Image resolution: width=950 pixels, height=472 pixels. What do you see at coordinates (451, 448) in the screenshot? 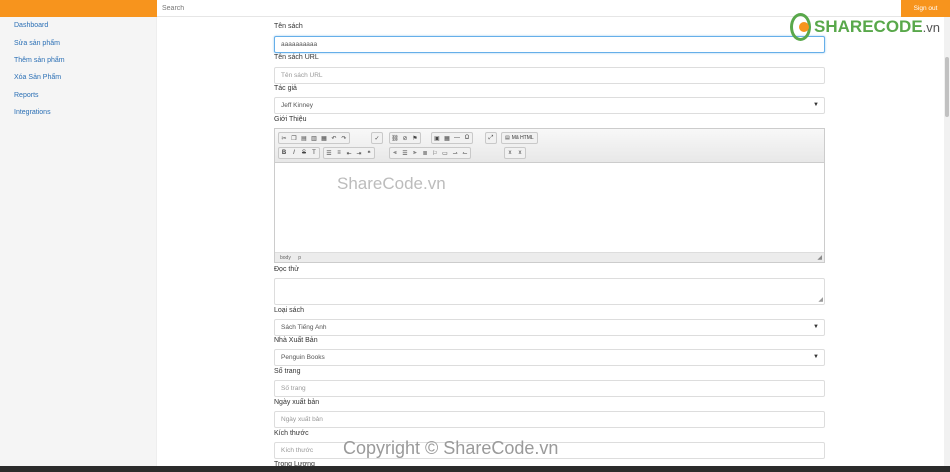
I see `watermark-copyright: Copyright © ShareCode.vn` at bounding box center [451, 448].